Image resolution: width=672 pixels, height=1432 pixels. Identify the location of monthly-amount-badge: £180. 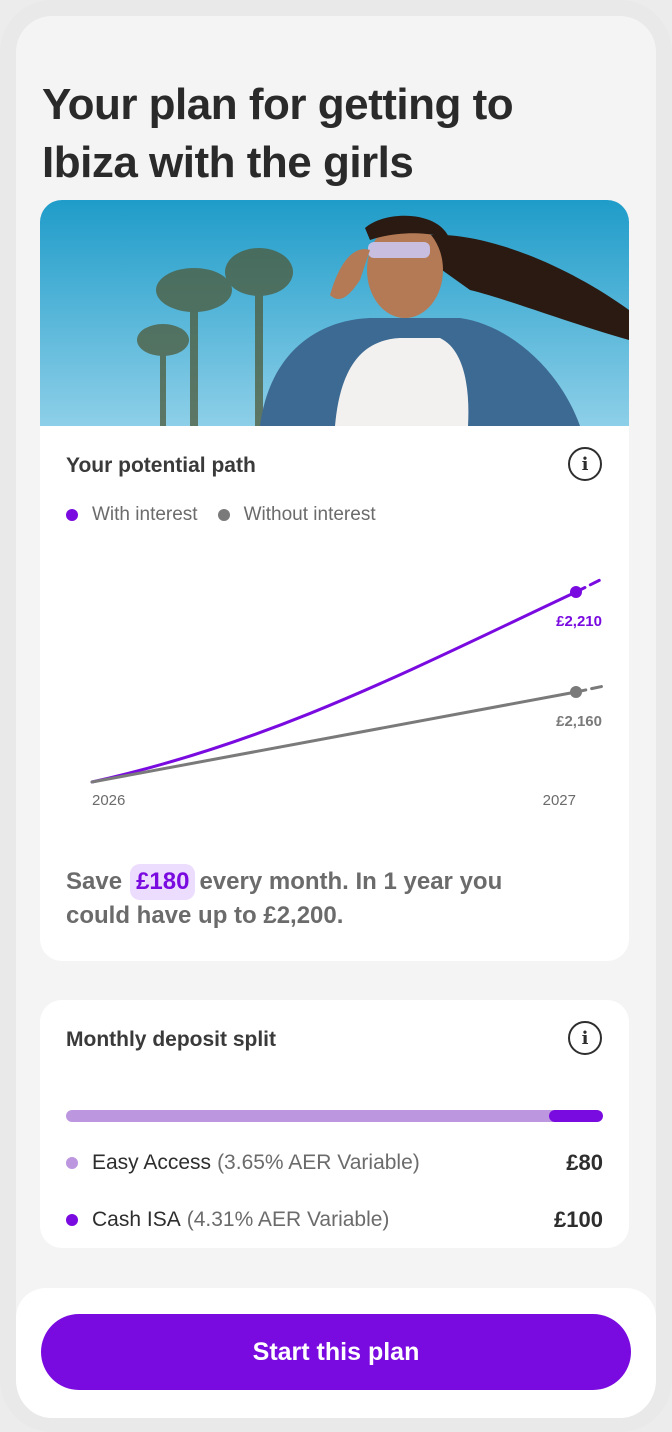
(163, 882).